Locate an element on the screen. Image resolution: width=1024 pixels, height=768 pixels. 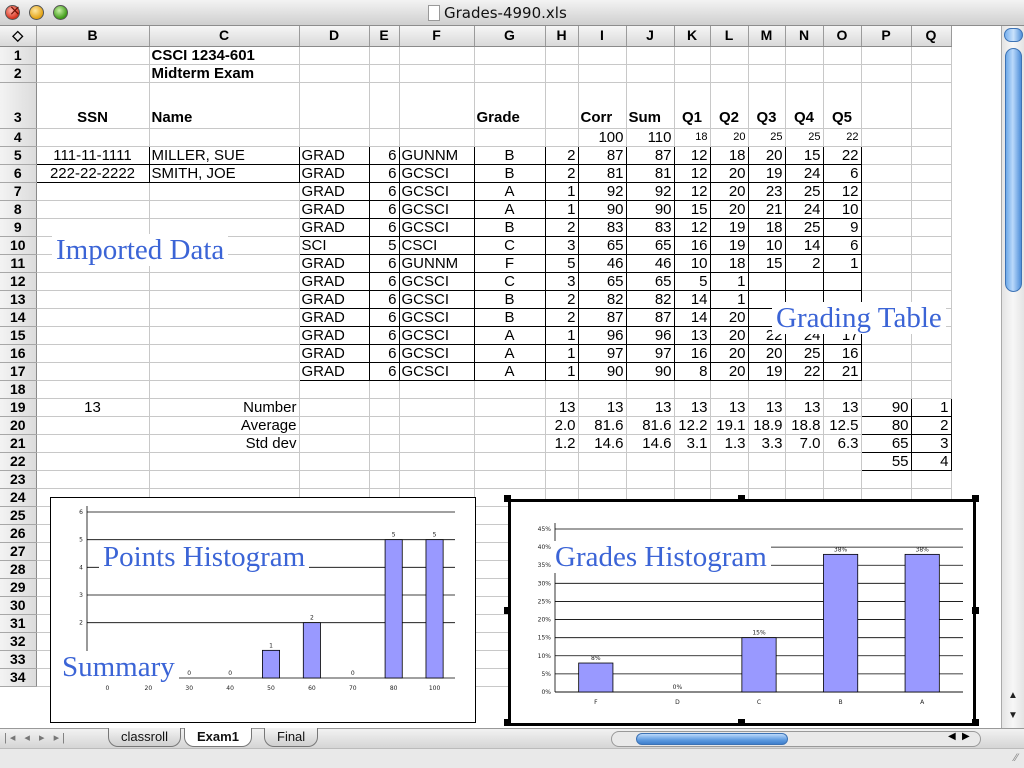
row-header: 13 is located at coordinates (18, 299).